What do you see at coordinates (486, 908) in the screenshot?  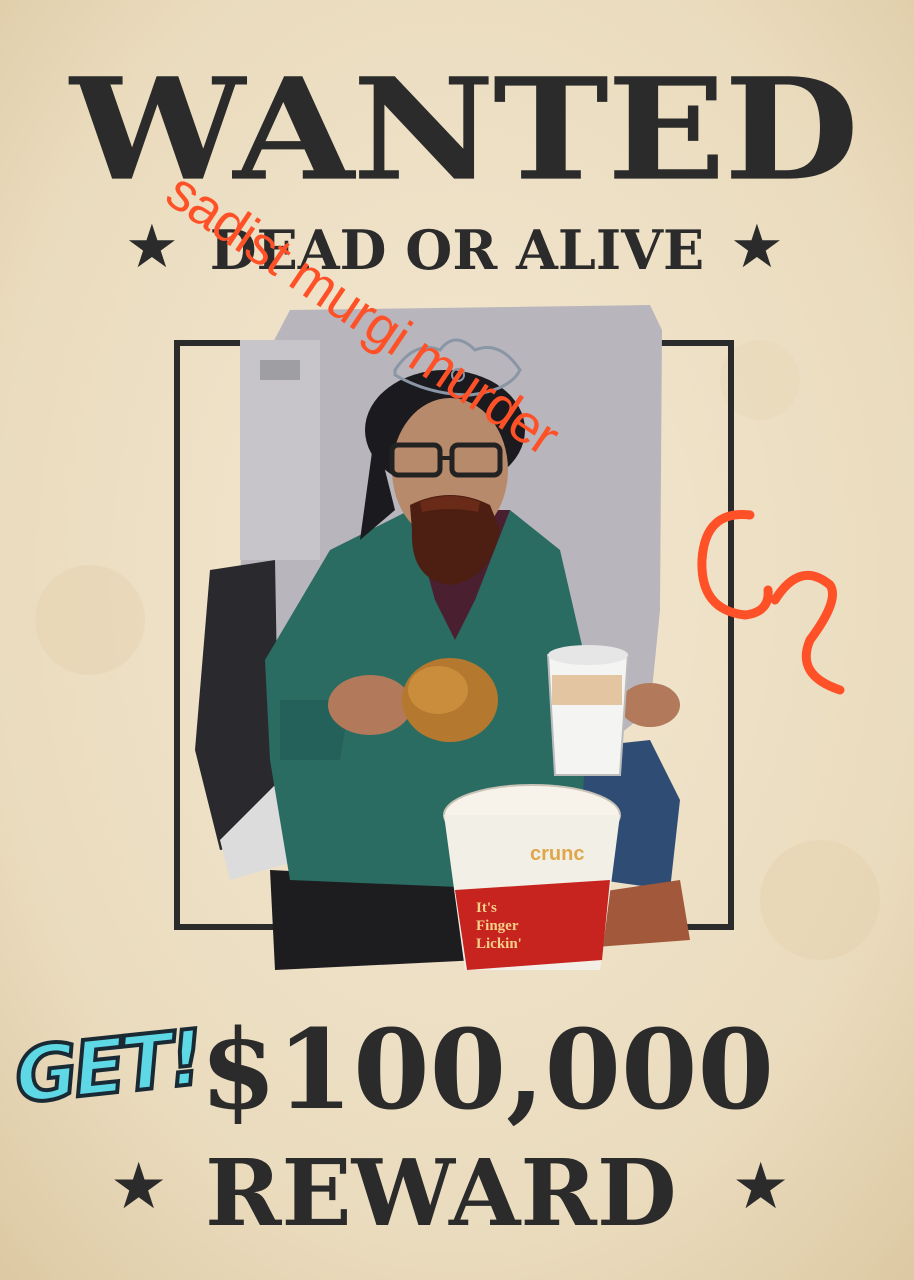 I see `bucket-slogan: It's` at bounding box center [486, 908].